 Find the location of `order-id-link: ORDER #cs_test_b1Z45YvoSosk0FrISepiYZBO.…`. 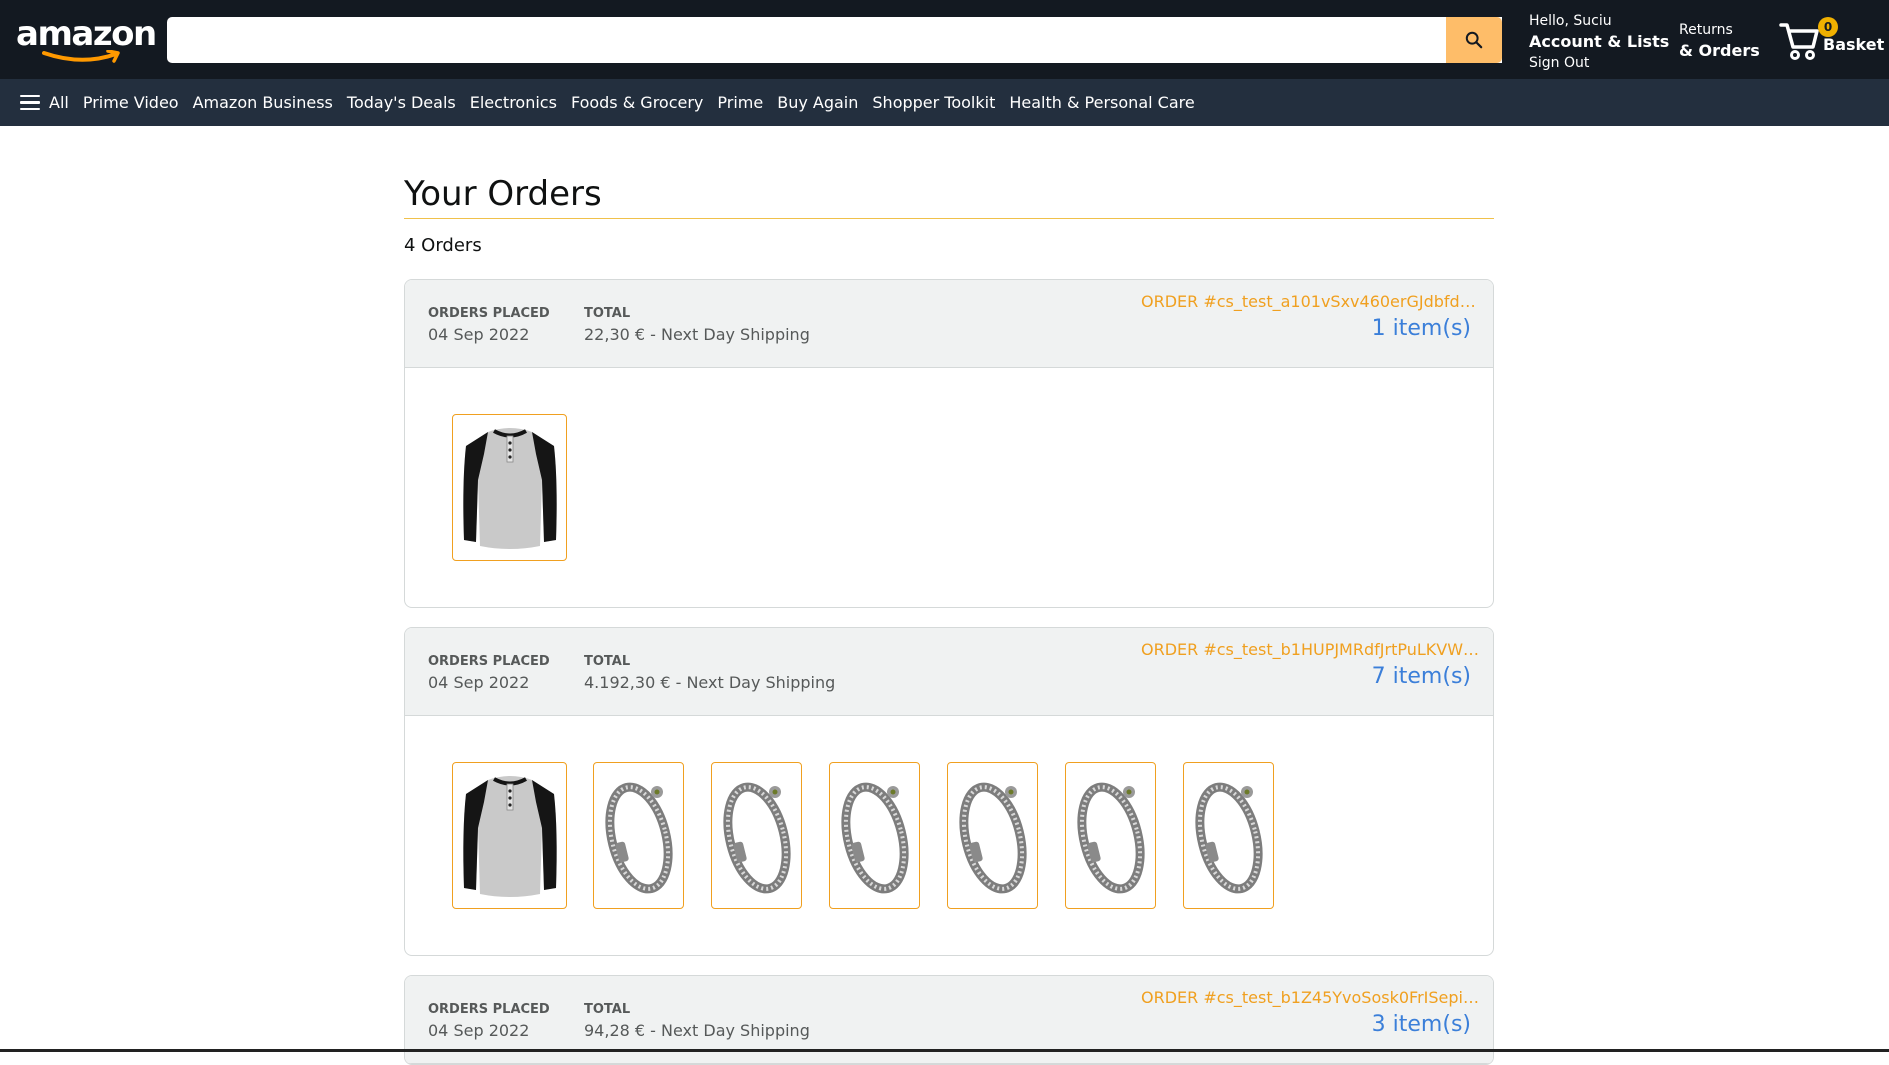

order-id-link: ORDER #cs_test_b1Z45YvoSosk0FrISepiYZBO.… is located at coordinates (1311, 997).